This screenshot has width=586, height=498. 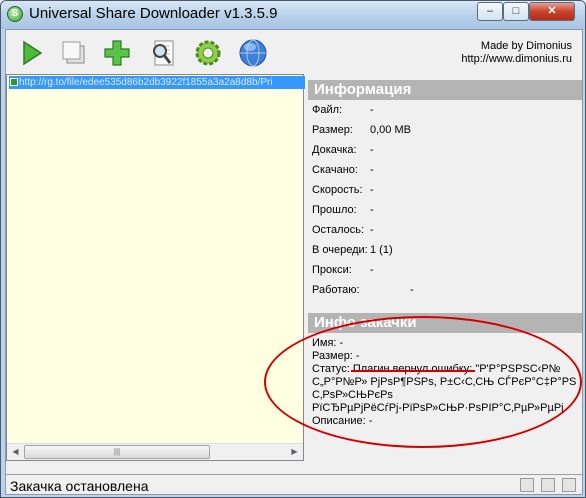 What do you see at coordinates (153, 13) in the screenshot?
I see `window-title: Universal Share Downloader v1.3.5.9` at bounding box center [153, 13].